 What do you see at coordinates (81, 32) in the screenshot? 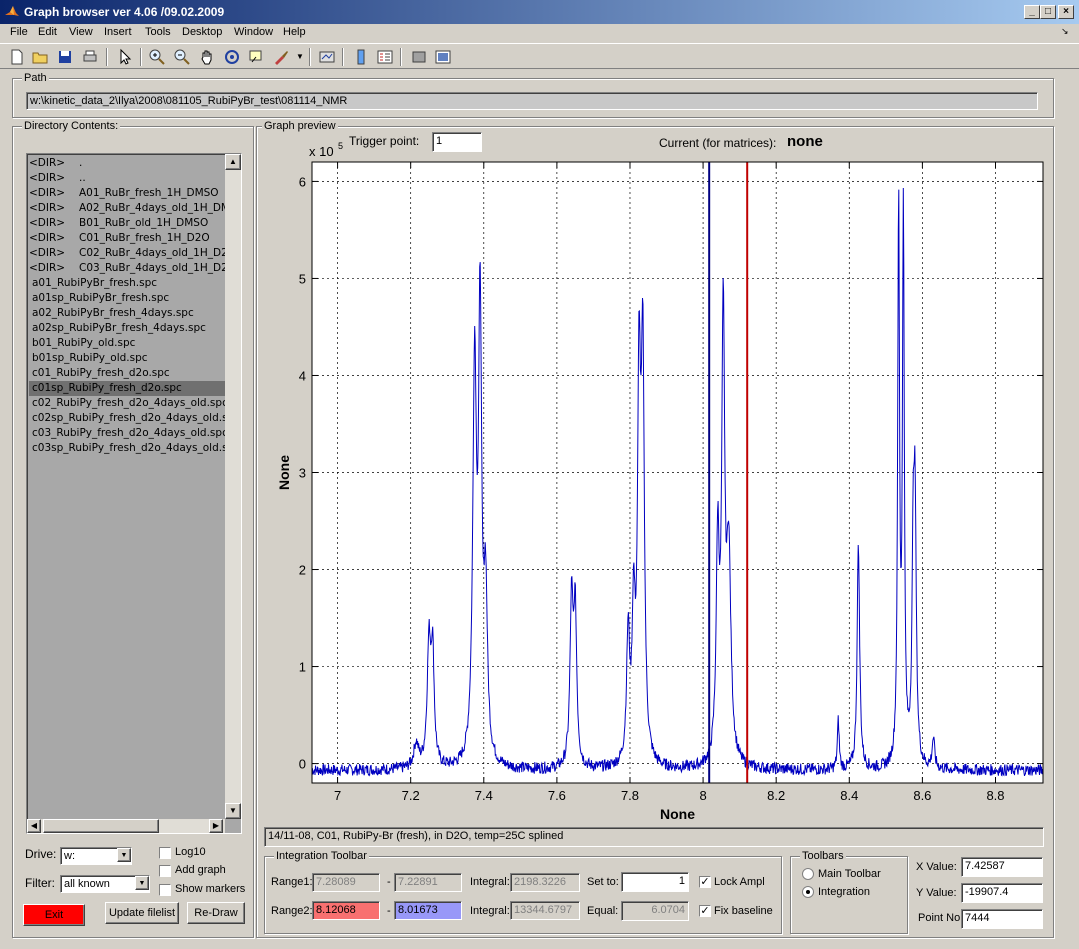
I see `menu-view: View` at bounding box center [81, 32].